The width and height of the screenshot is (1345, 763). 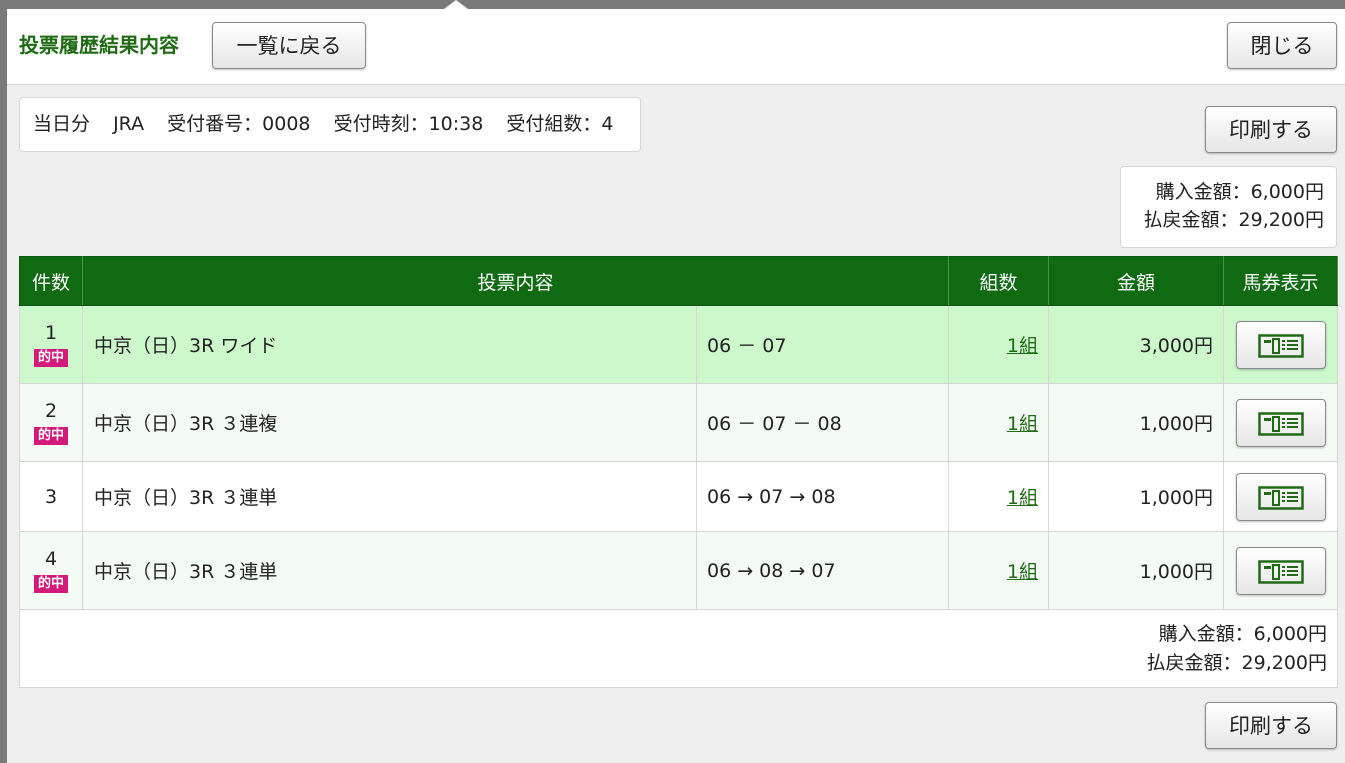 I want to click on table-footer-row: 購入金額：6,000円 払戻金額：29,200円, so click(x=678, y=648).